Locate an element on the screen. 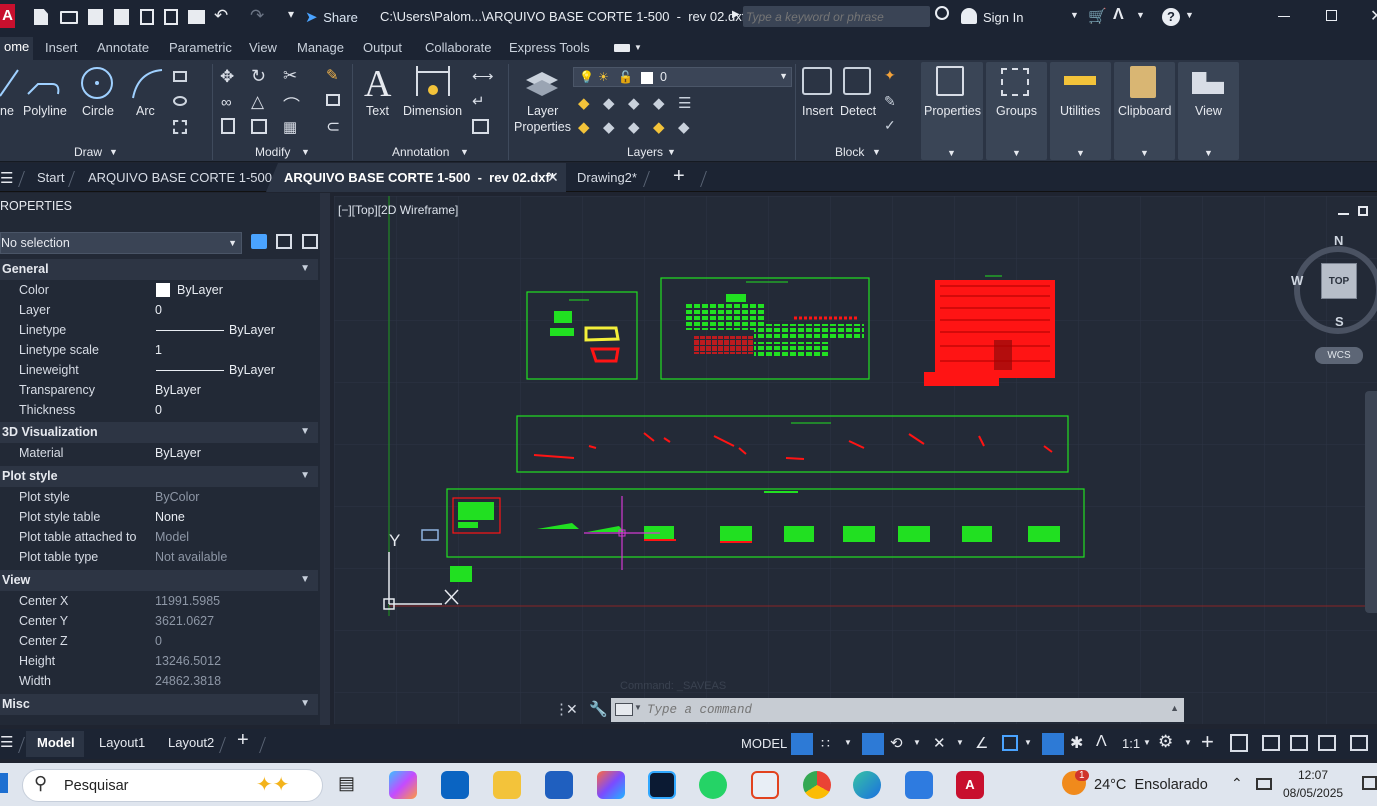 Image resolution: width=1377 pixels, height=806 pixels. selection-dropdown: No selection ▼ is located at coordinates (121, 243).